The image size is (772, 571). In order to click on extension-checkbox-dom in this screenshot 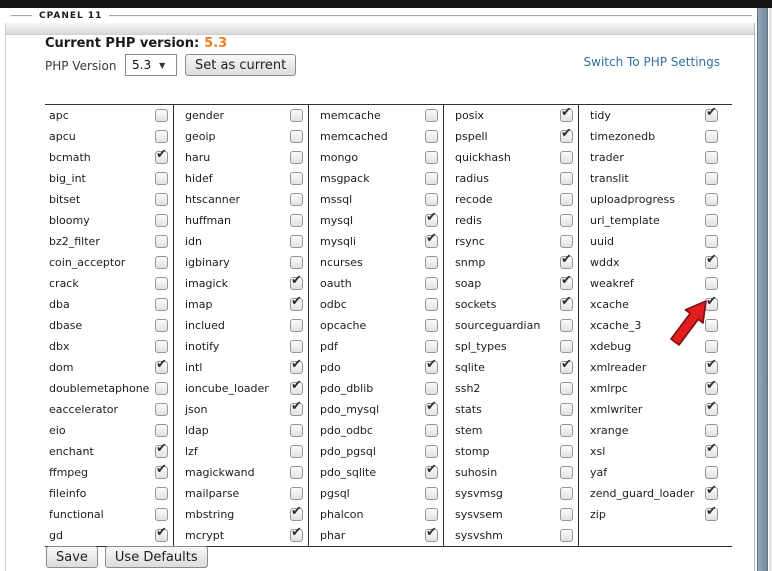, I will do `click(161, 365)`.